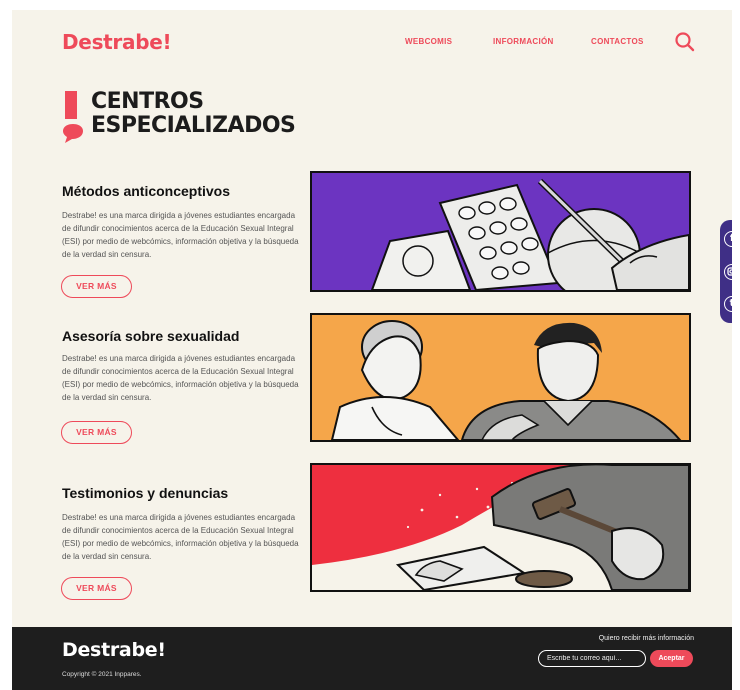  What do you see at coordinates (145, 493) in the screenshot?
I see `section-title-testimonios: Testimonios y denuncias` at bounding box center [145, 493].